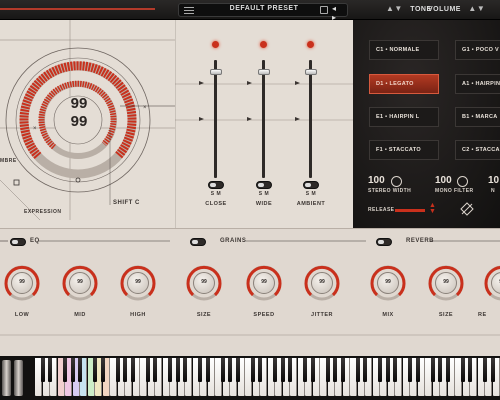 The height and width of the screenshot is (400, 500). What do you see at coordinates (18, 378) in the screenshot?
I see `mod-wheel` at bounding box center [18, 378].